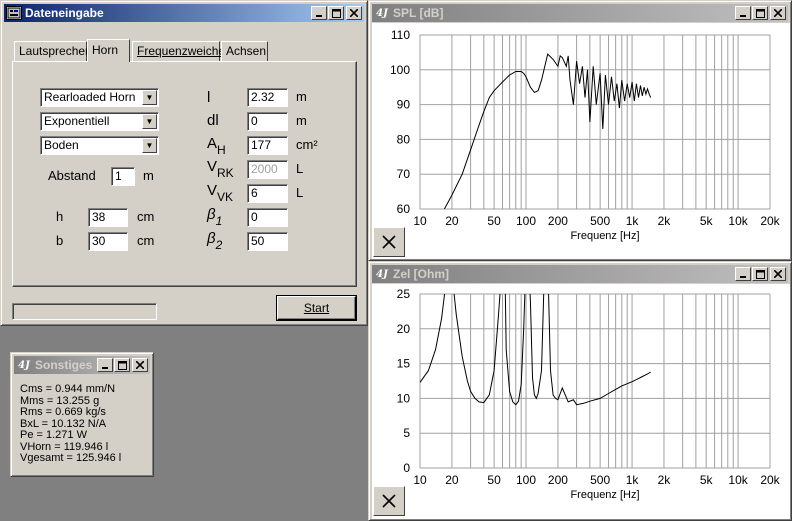  I want to click on param-beta2-input: 50, so click(267, 241).